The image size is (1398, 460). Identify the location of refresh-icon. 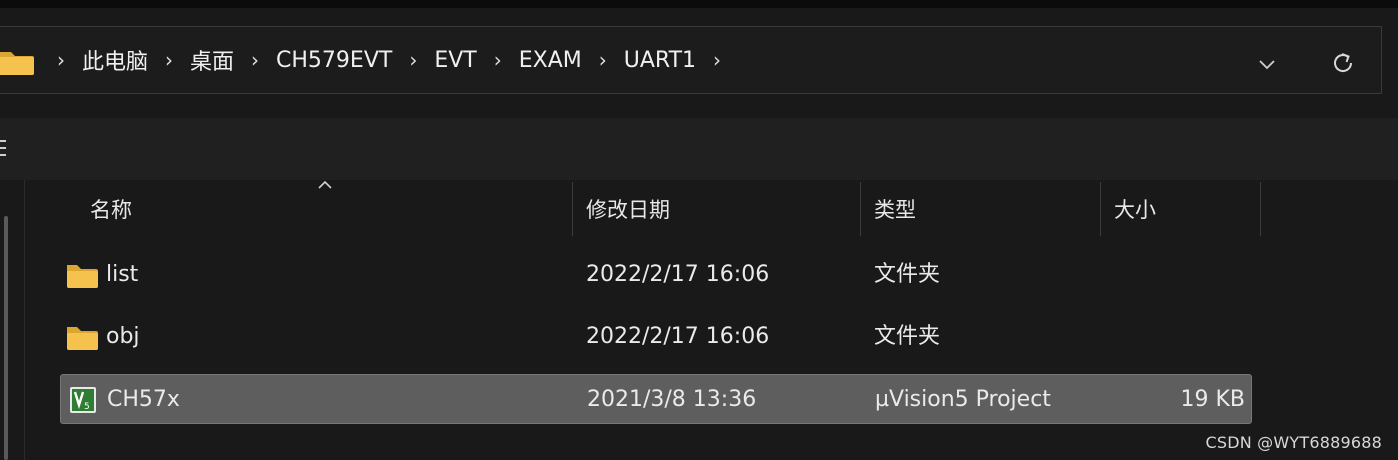
(1343, 63).